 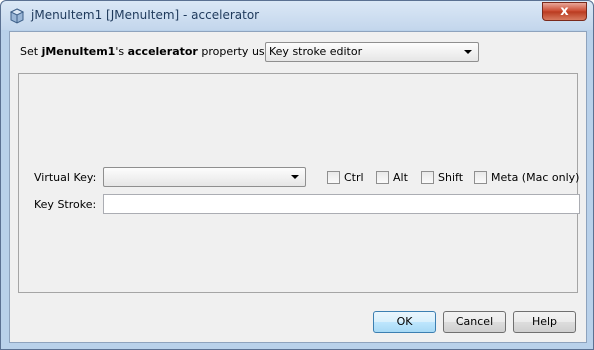 I want to click on close-icon: x, so click(x=564, y=11).